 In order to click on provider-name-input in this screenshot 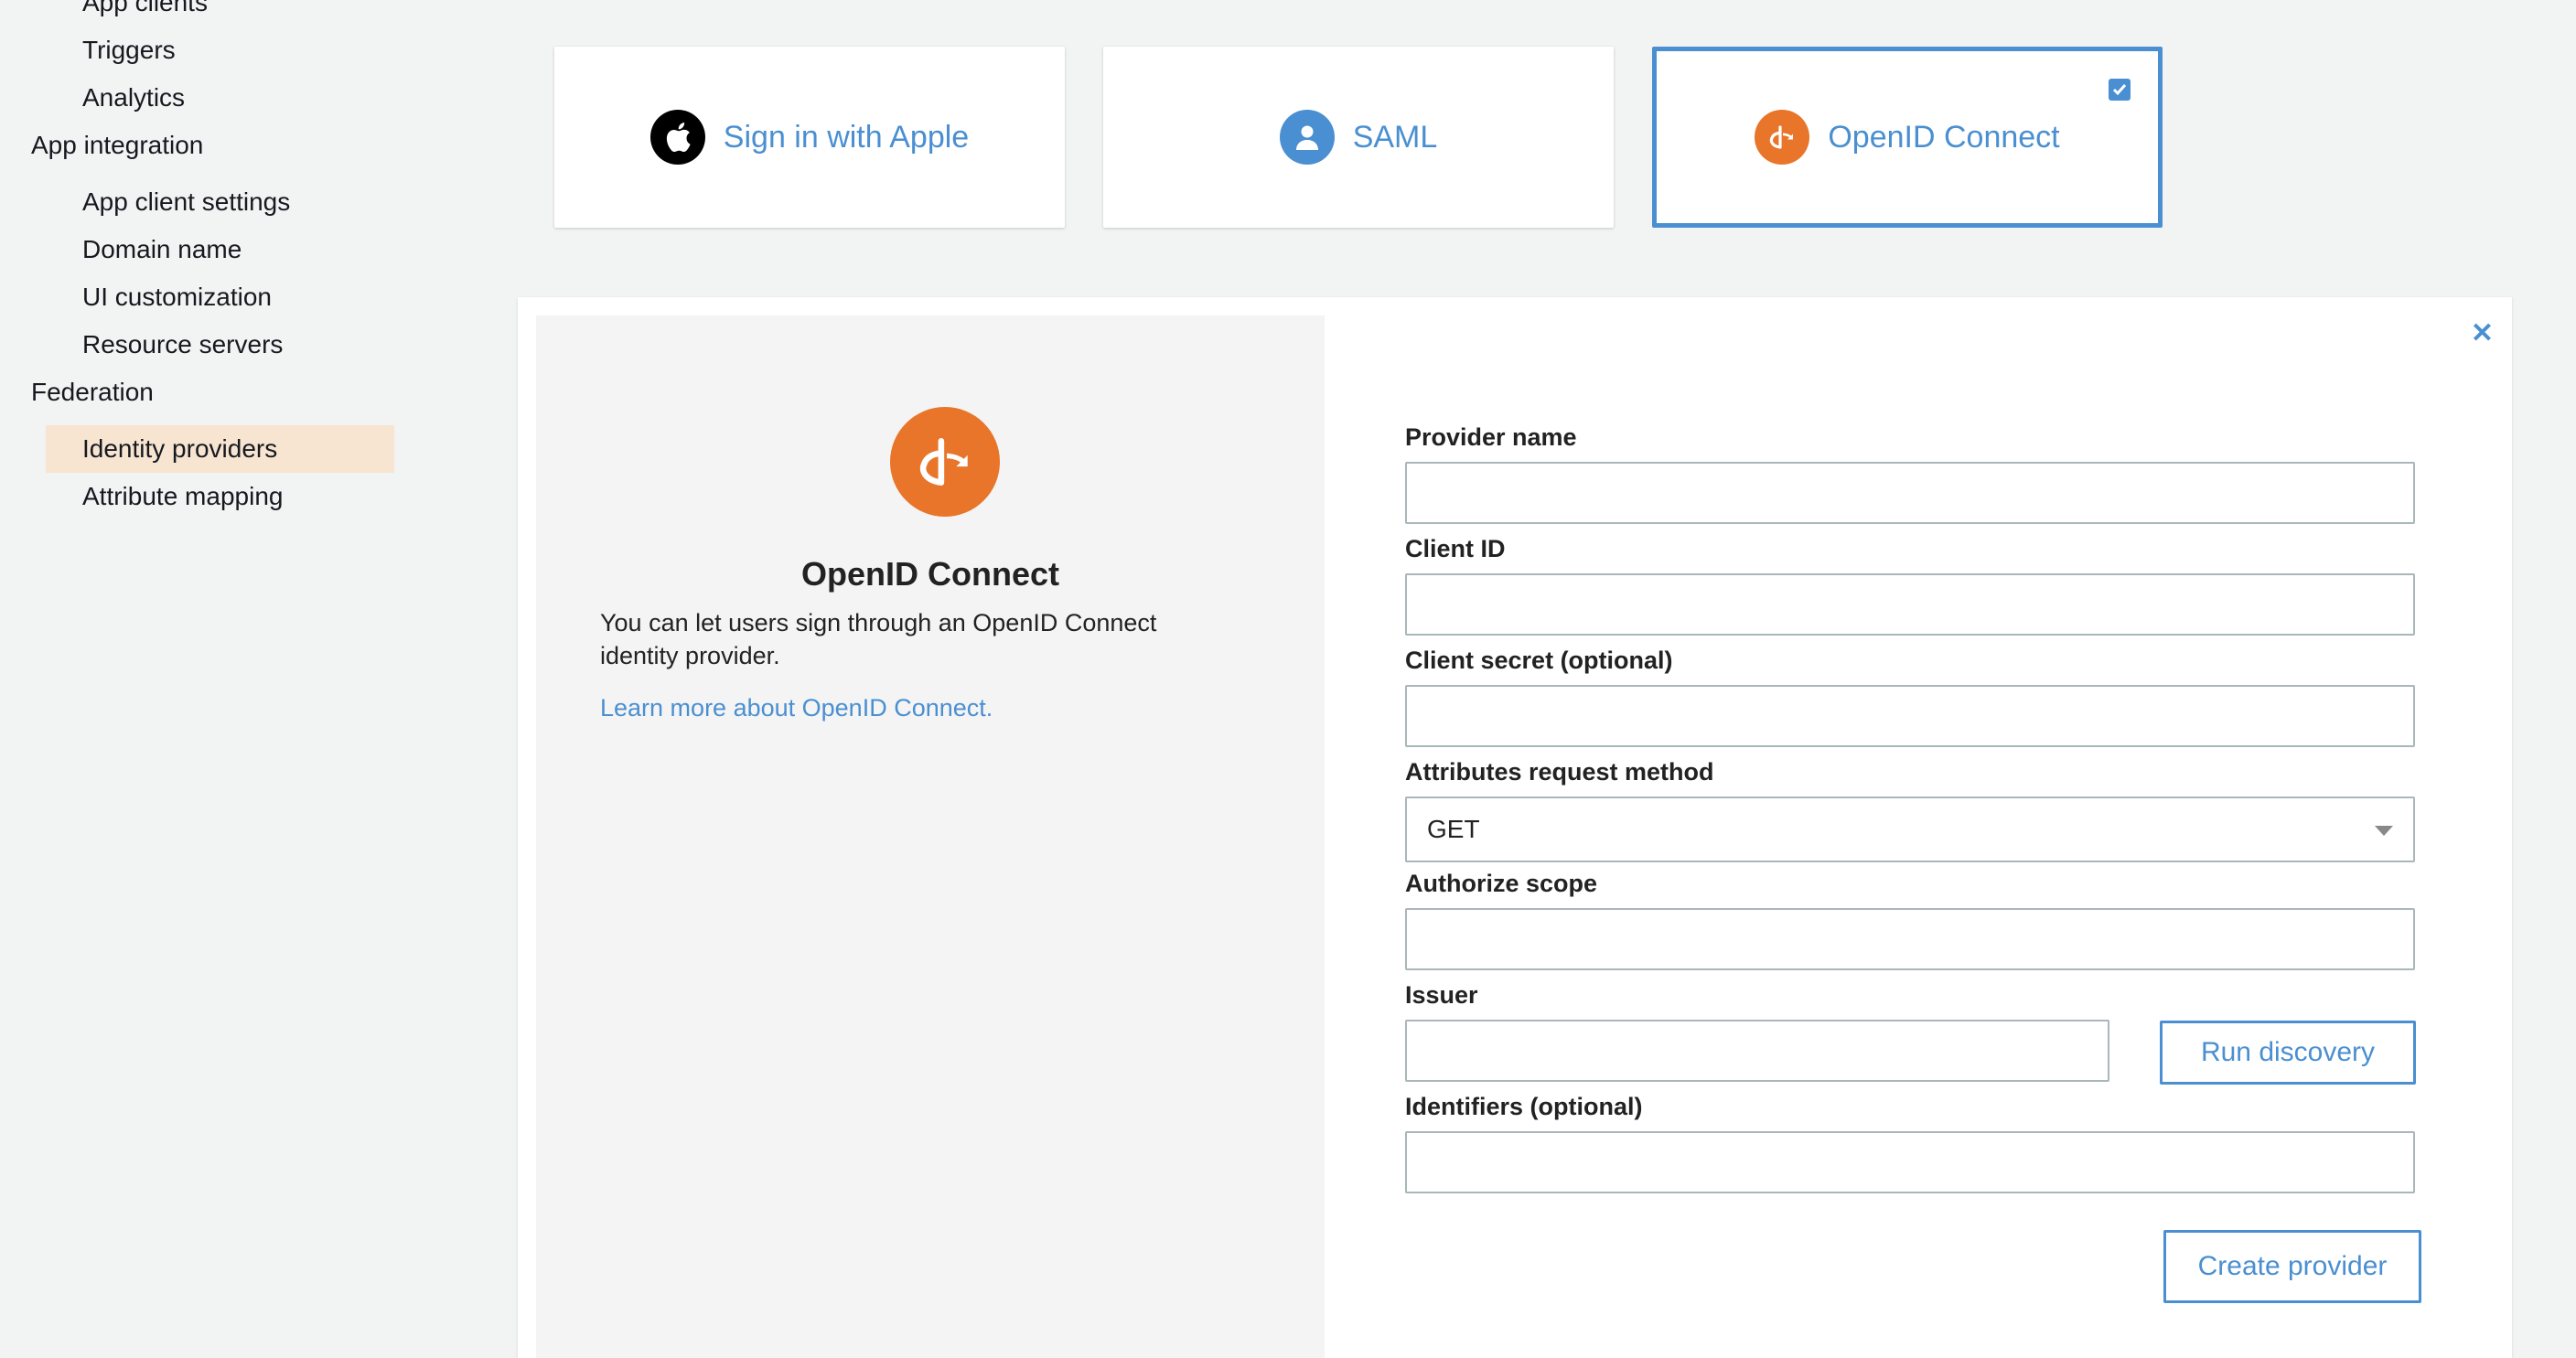, I will do `click(1910, 493)`.